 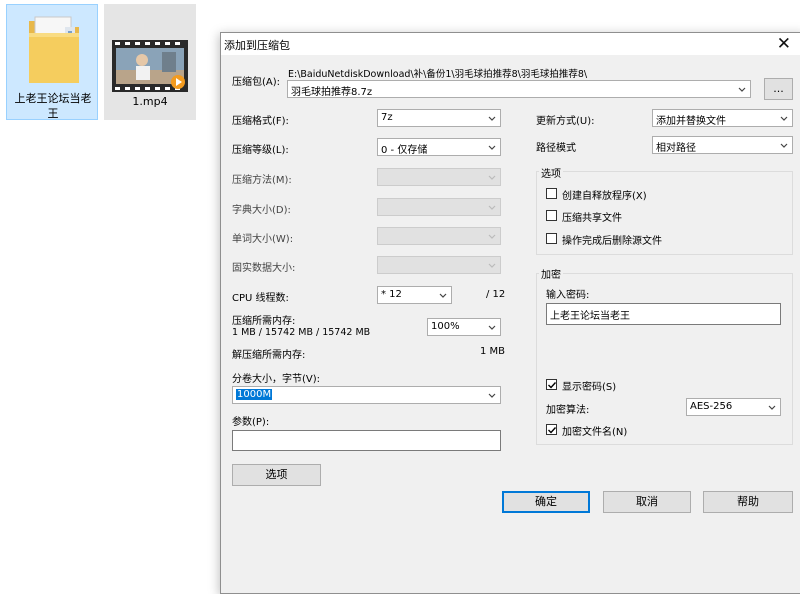 What do you see at coordinates (510, 44) in the screenshot?
I see `dialog-titlebar: 添加到压缩包 ✕` at bounding box center [510, 44].